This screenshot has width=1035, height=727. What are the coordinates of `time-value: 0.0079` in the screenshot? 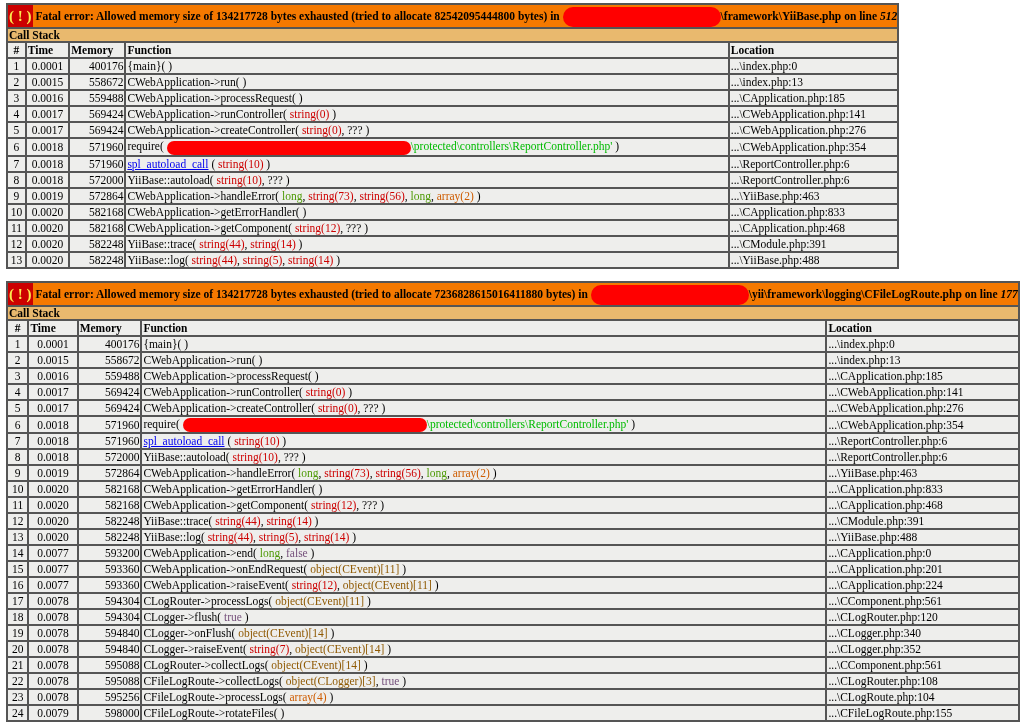 It's located at (53, 713).